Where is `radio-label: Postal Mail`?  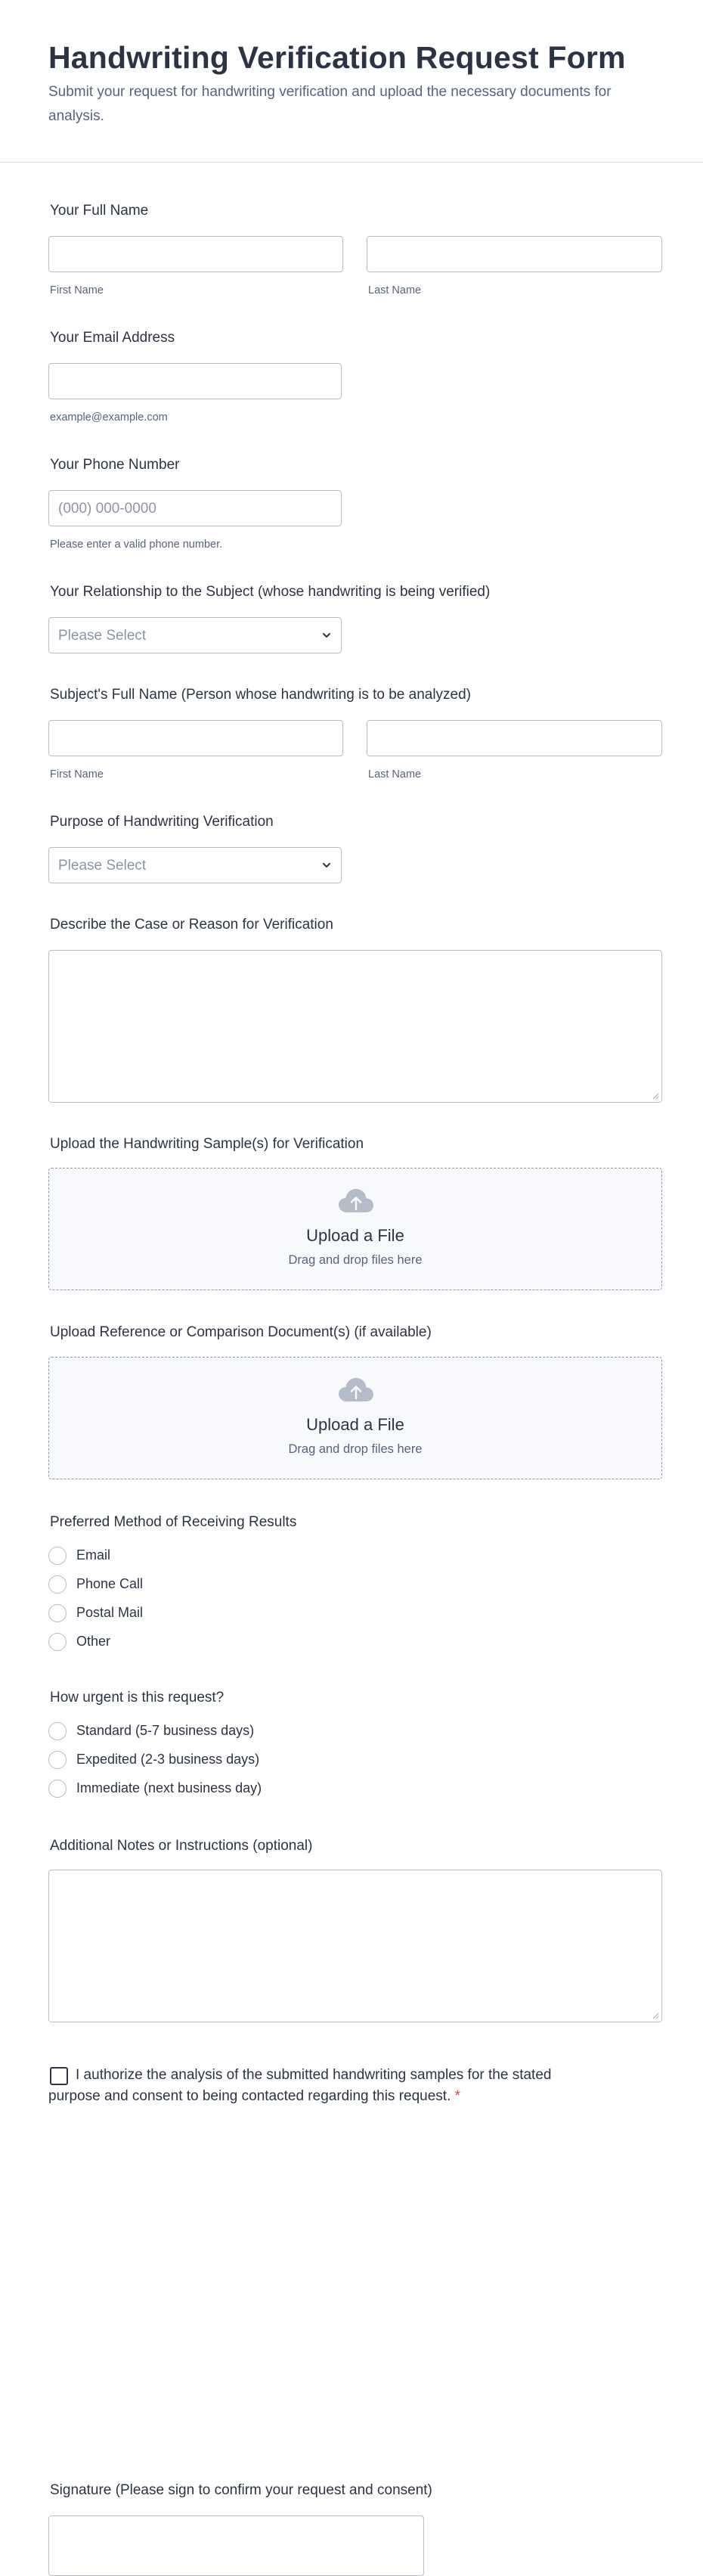
radio-label: Postal Mail is located at coordinates (110, 1612).